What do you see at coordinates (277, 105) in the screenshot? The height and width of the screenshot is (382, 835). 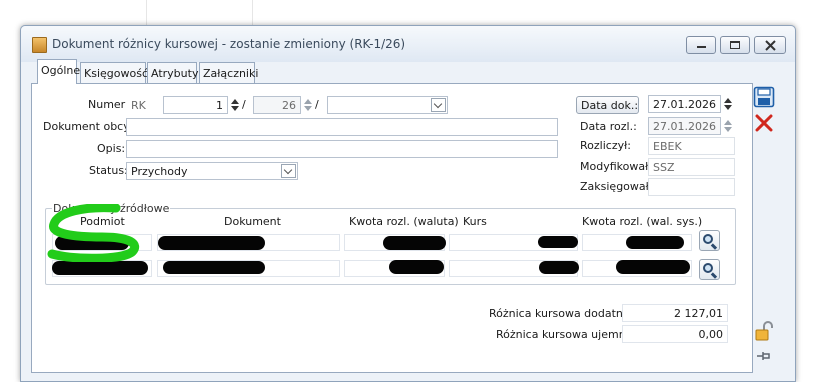 I see `numer-year-field: 26` at bounding box center [277, 105].